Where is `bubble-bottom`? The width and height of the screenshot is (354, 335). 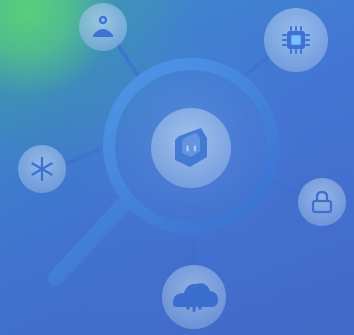
bubble-bottom is located at coordinates (194, 297).